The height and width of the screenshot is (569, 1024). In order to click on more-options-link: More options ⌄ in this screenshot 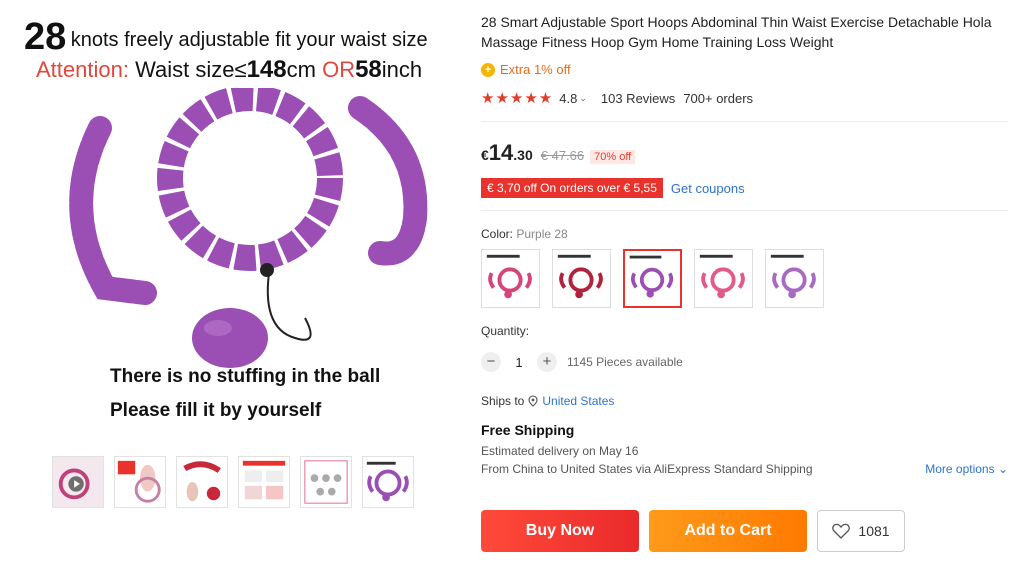, I will do `click(966, 469)`.